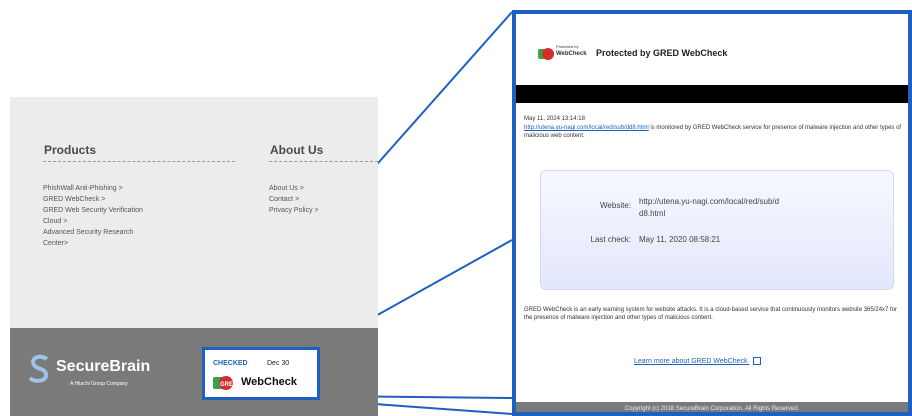 This screenshot has height=416, width=912. I want to click on about-heading: About Us, so click(297, 150).